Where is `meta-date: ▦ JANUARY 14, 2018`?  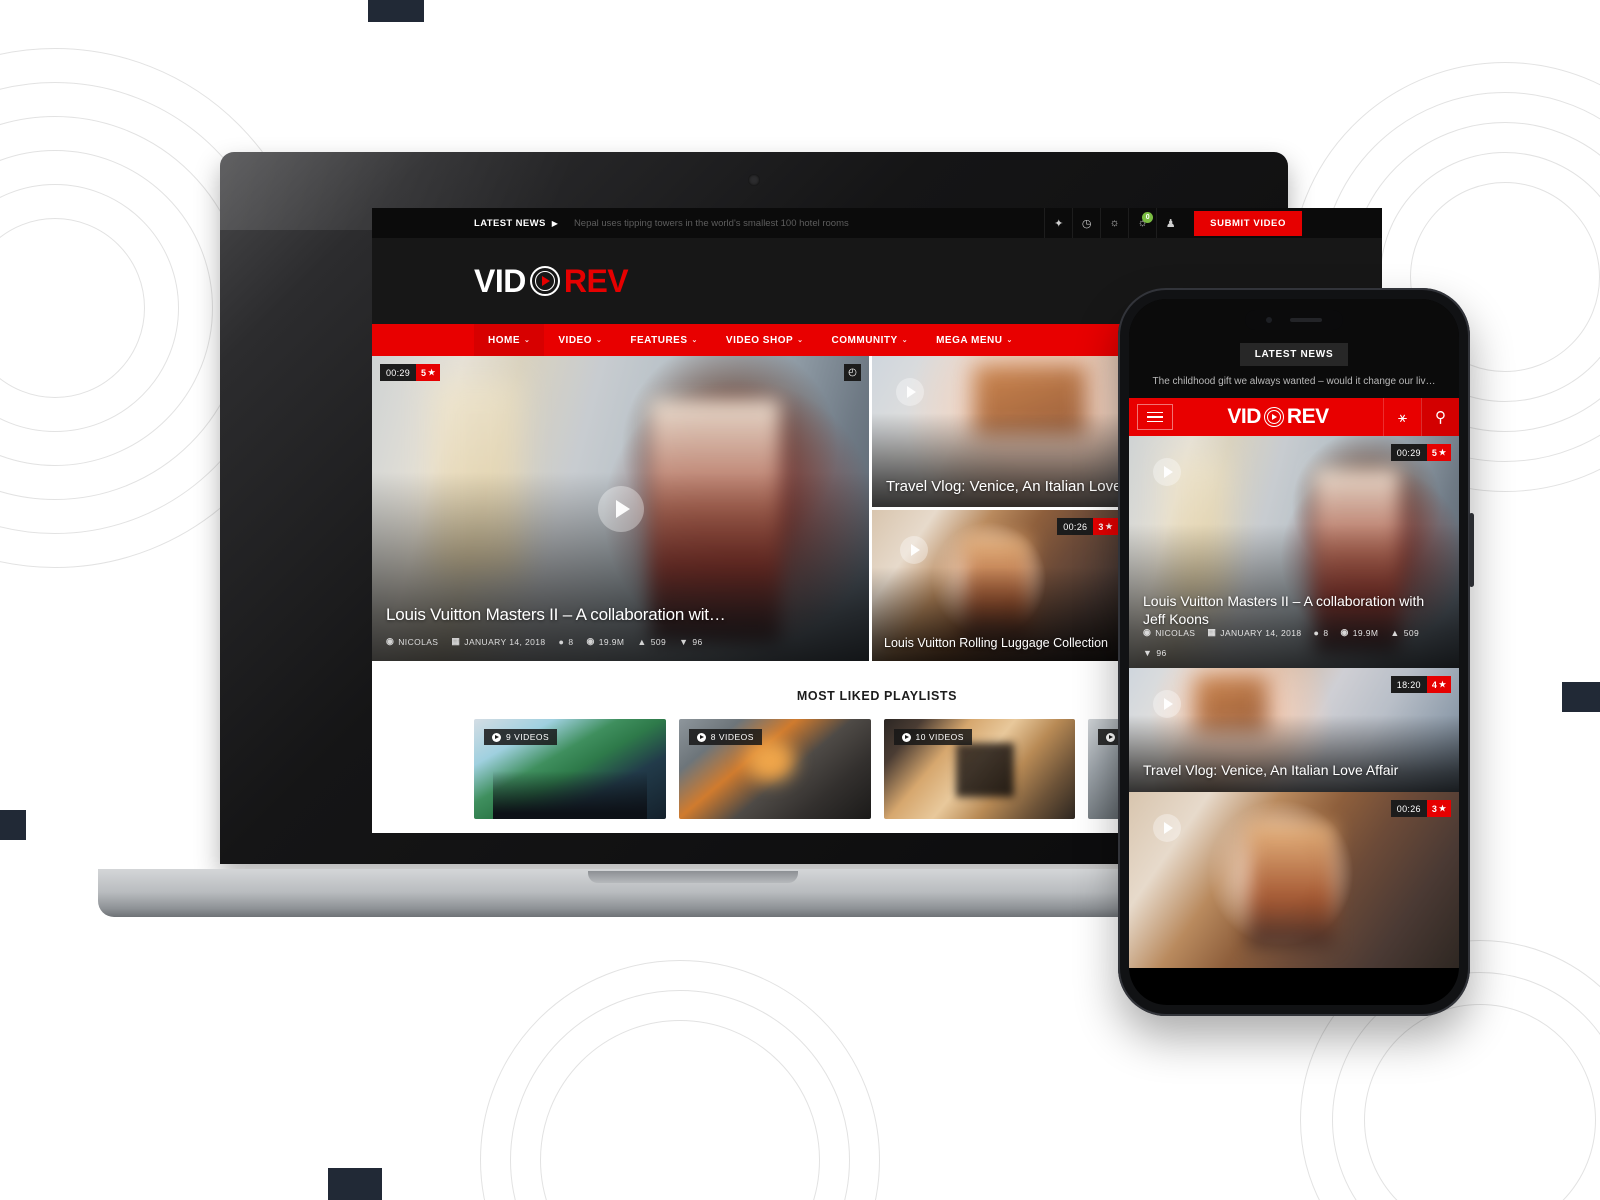
meta-date: ▦ JANUARY 14, 2018 is located at coordinates (1254, 632).